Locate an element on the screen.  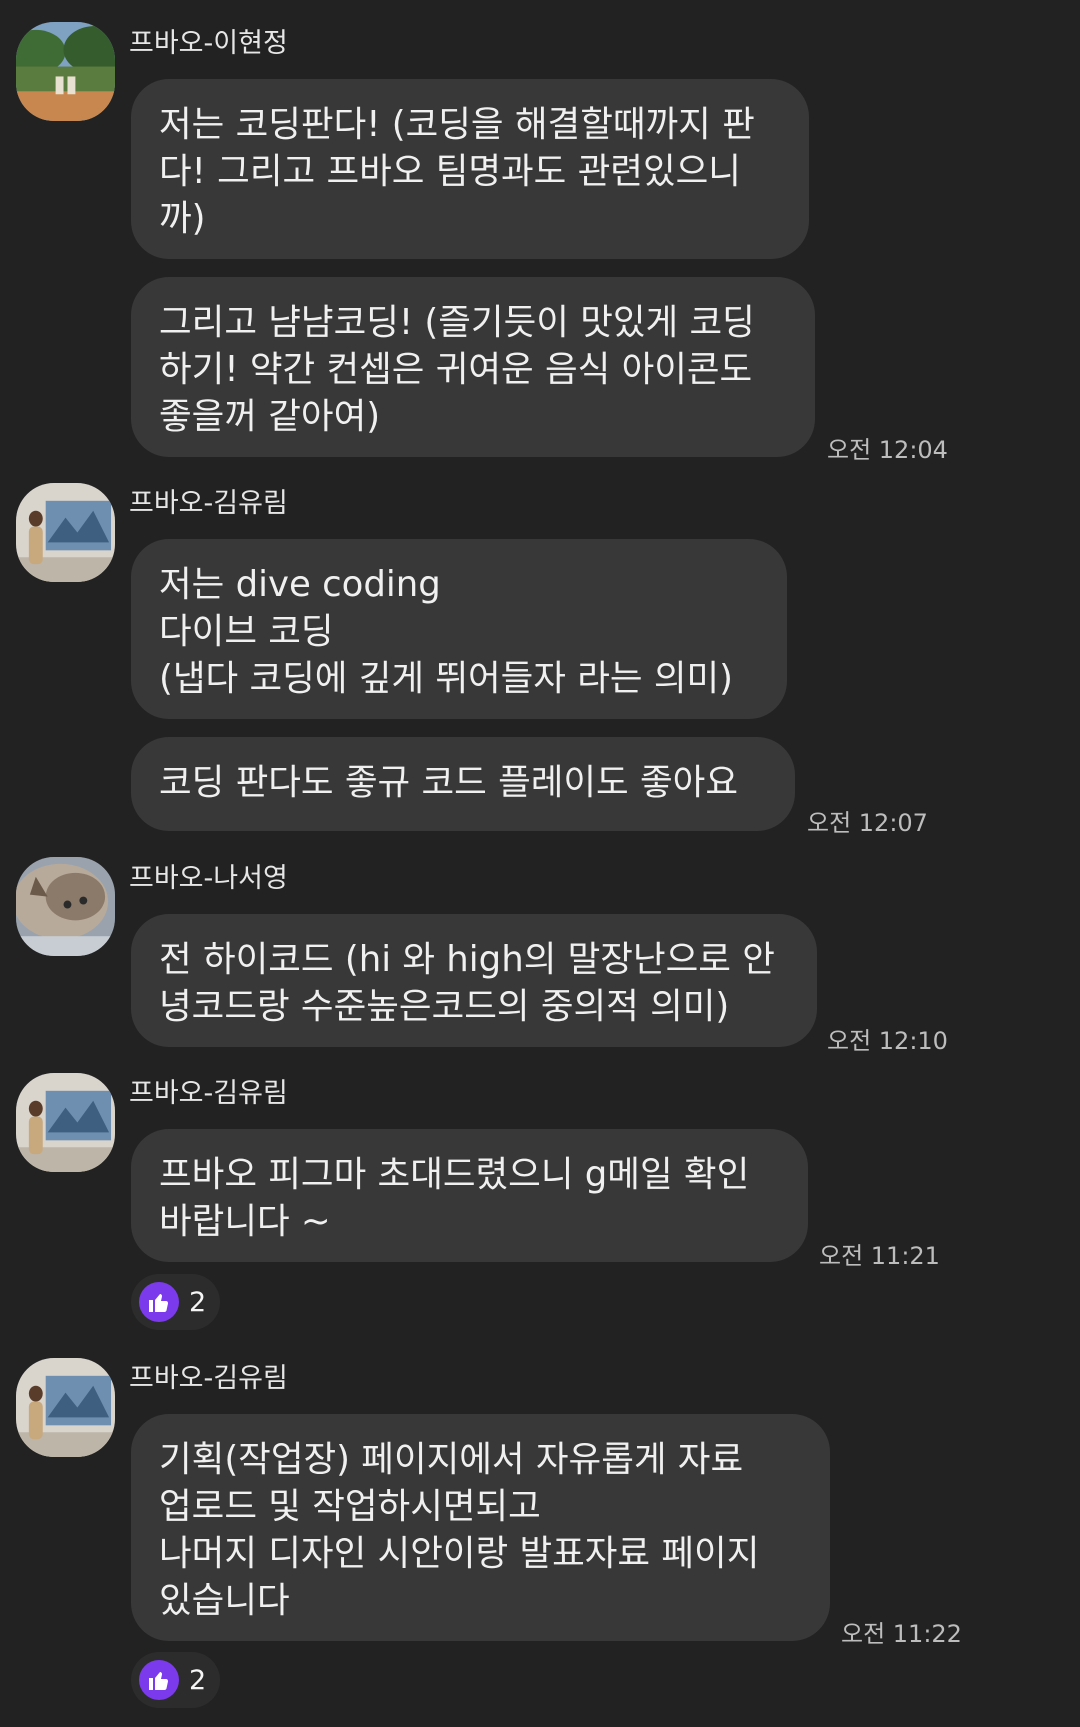
timestamp: 오전 11:21 is located at coordinates (879, 1256).